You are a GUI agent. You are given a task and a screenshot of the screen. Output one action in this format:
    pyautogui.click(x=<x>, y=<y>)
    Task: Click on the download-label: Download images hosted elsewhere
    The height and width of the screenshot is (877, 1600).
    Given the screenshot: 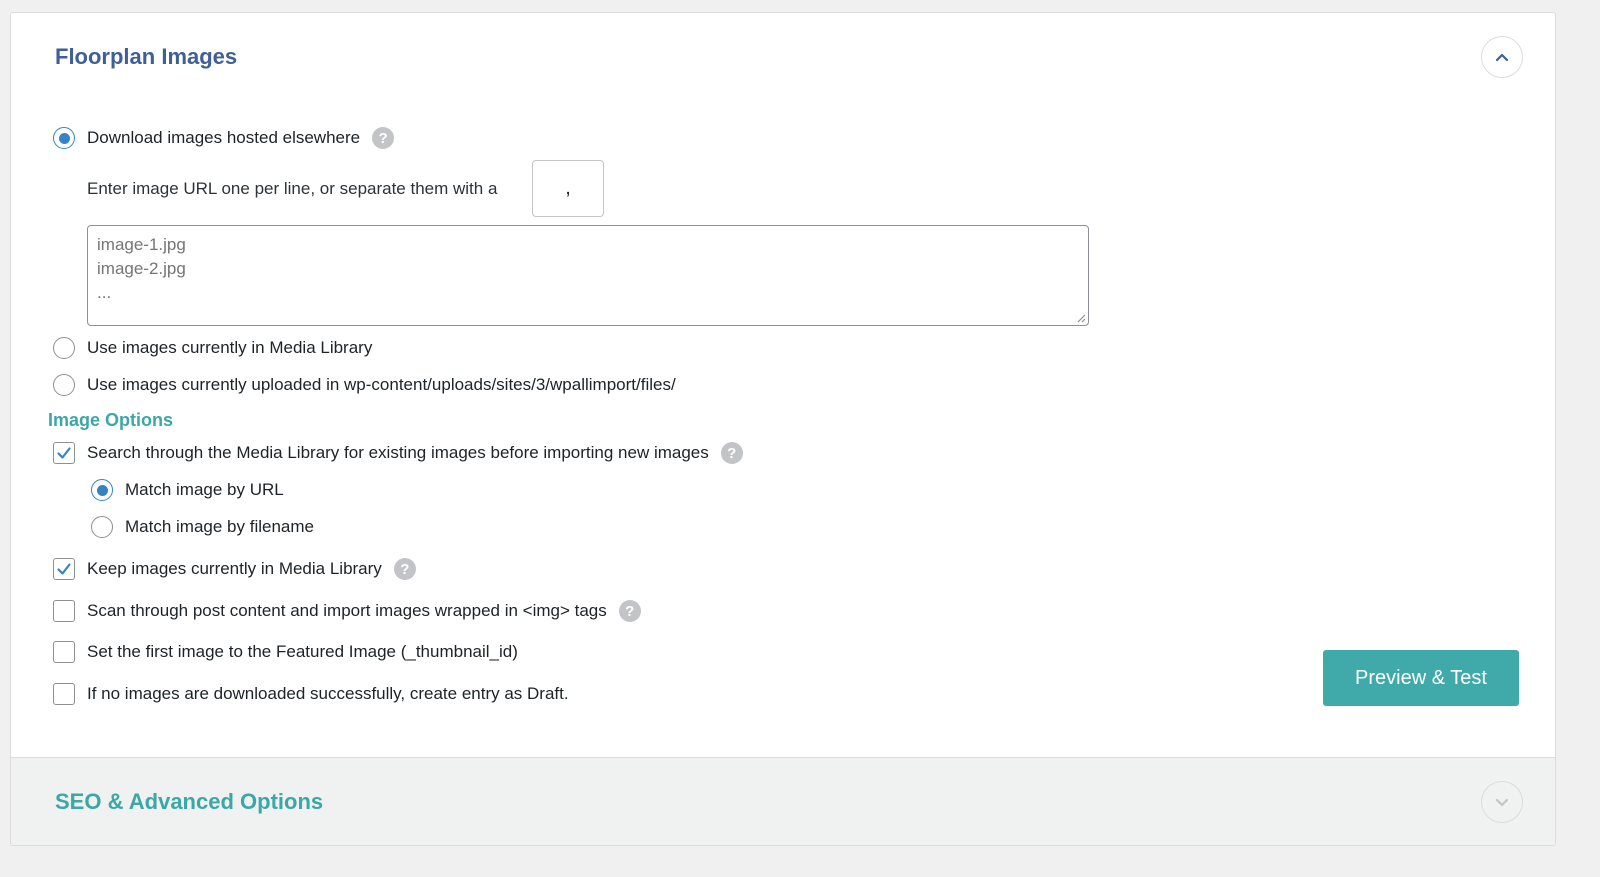 What is the action you would take?
    pyautogui.click(x=224, y=137)
    